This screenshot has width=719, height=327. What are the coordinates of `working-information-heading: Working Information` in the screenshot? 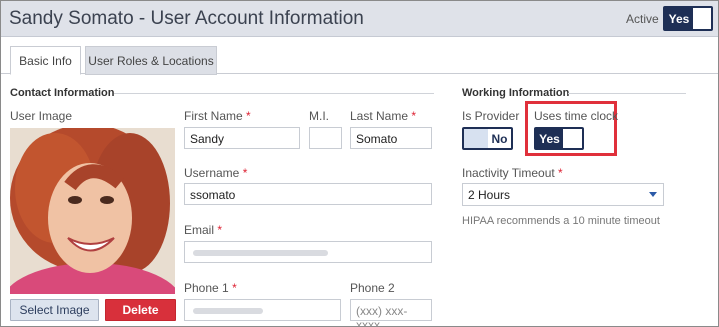 It's located at (516, 93).